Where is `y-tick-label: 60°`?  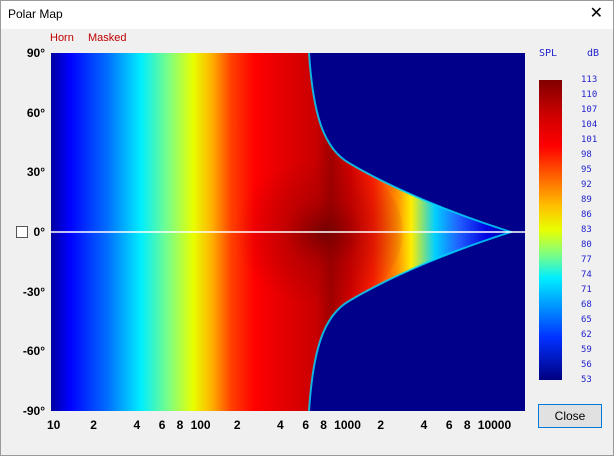 y-tick-label: 60° is located at coordinates (35, 112).